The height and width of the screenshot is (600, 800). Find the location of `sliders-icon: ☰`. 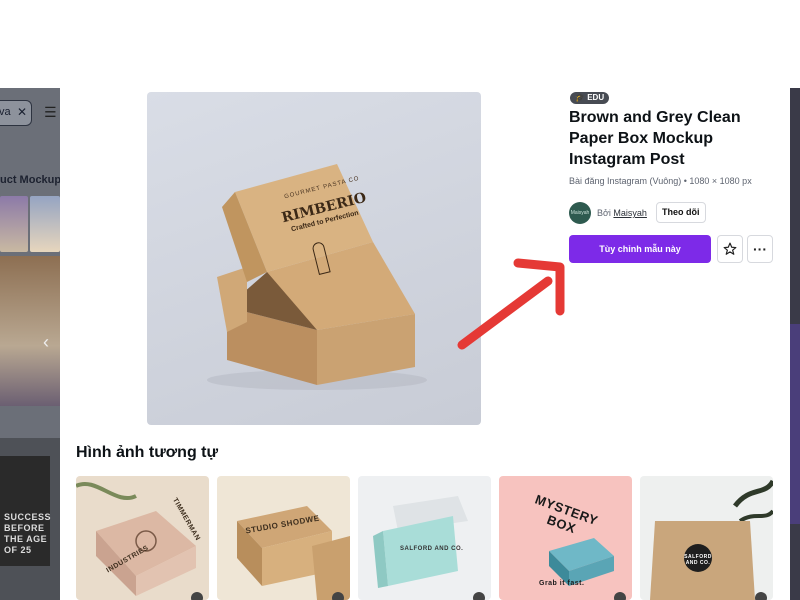

sliders-icon: ☰ is located at coordinates (50, 112).